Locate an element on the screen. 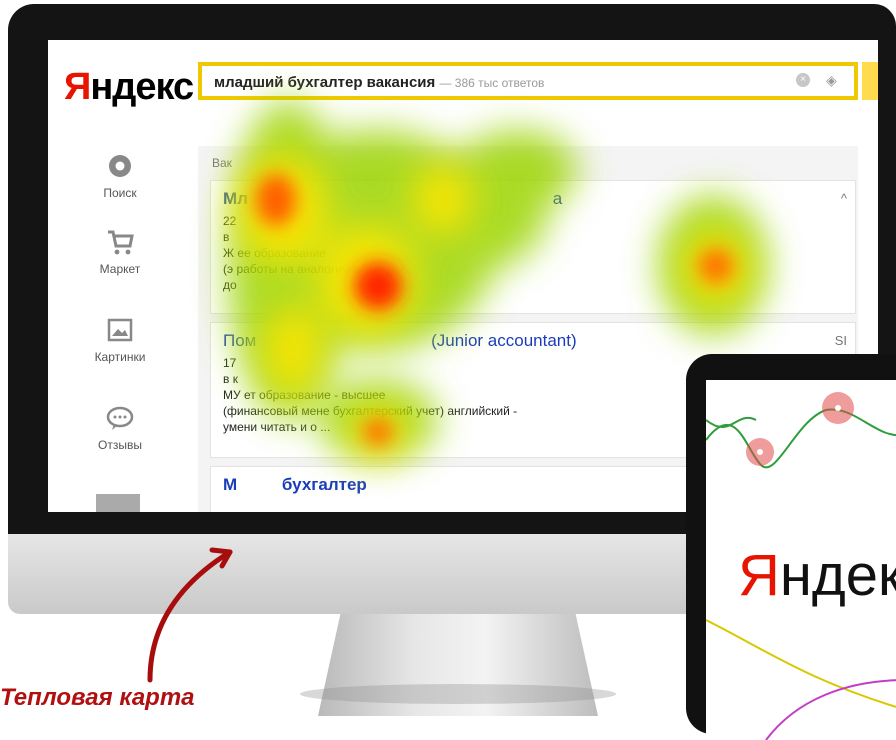 The width and height of the screenshot is (896, 740). tablet-screen: Яндек is located at coordinates (801, 560).